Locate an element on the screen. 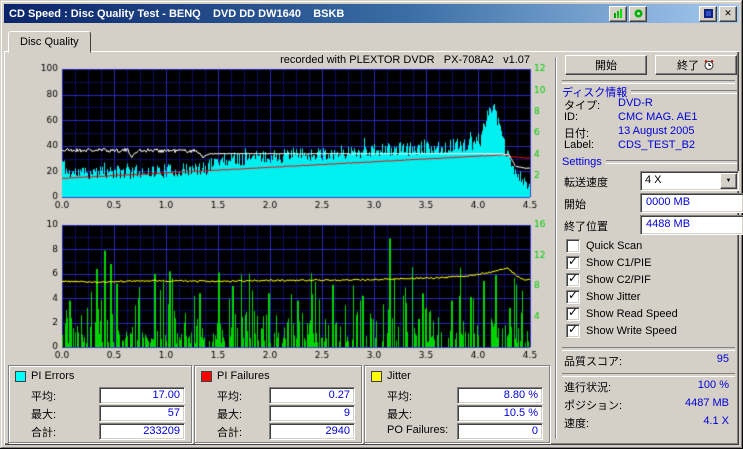 The image size is (743, 449). stat-row-average: 平均: 8.80 % is located at coordinates (457, 395).